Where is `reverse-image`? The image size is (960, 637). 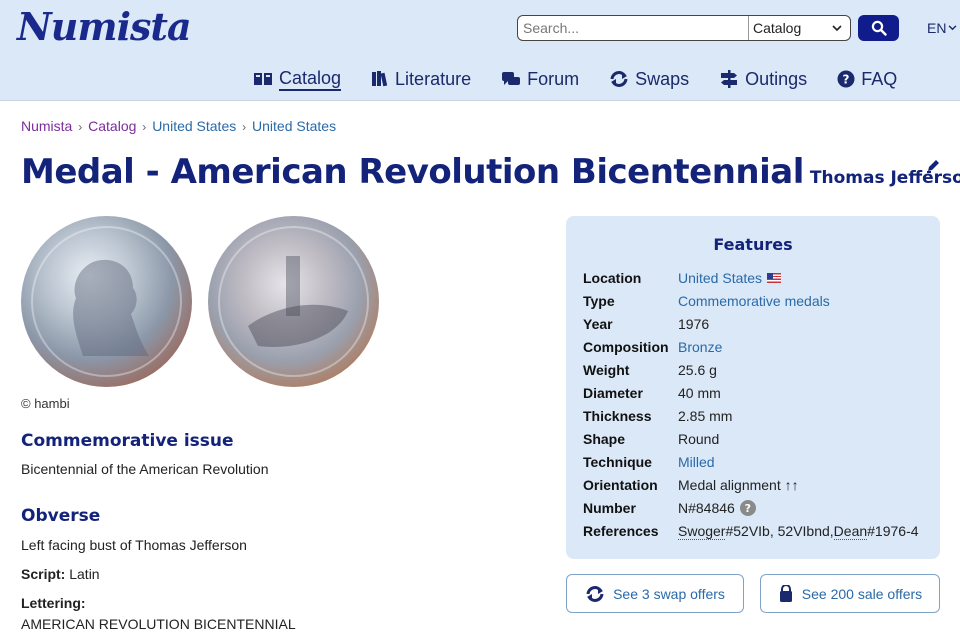
reverse-image is located at coordinates (293, 301).